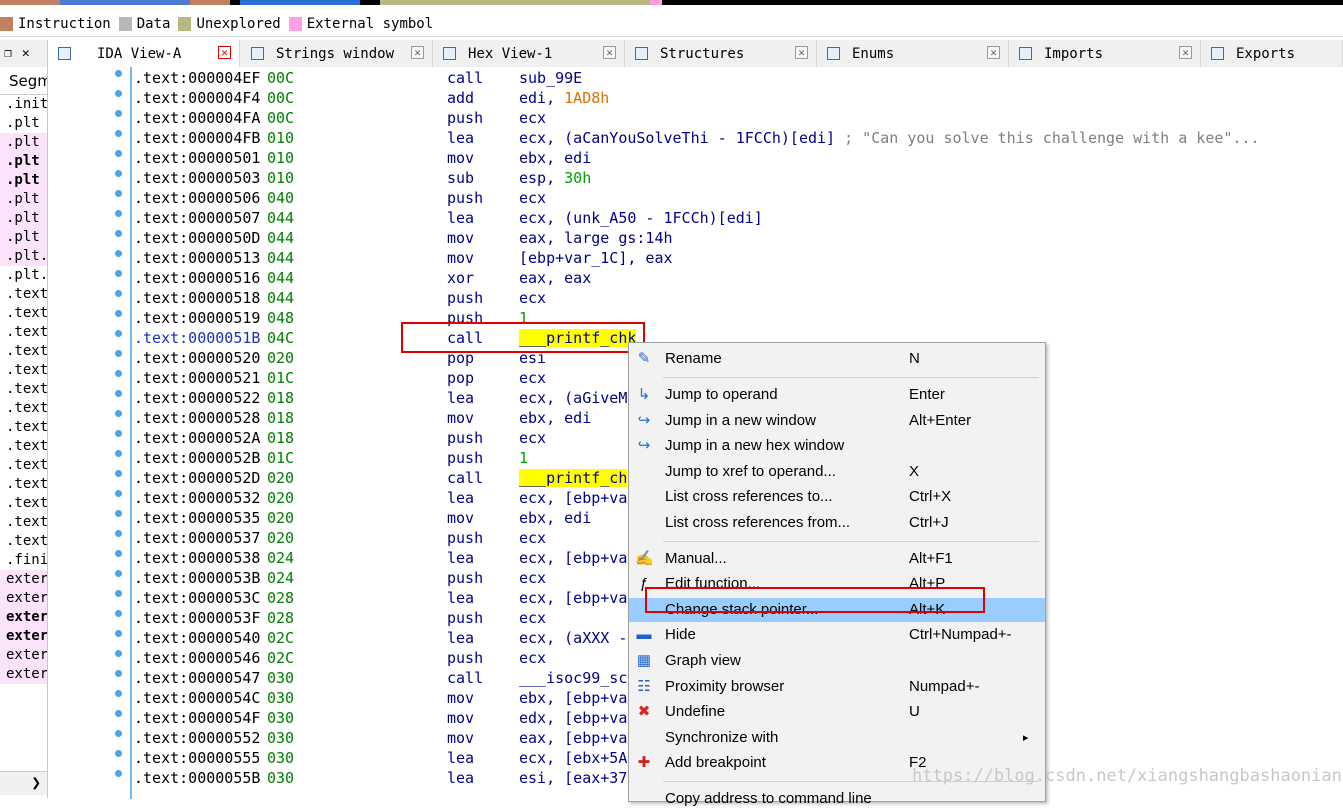  What do you see at coordinates (837, 472) in the screenshot?
I see `menu-item-jump-to-xref-to-operand: Jump to xref to operand... X` at bounding box center [837, 472].